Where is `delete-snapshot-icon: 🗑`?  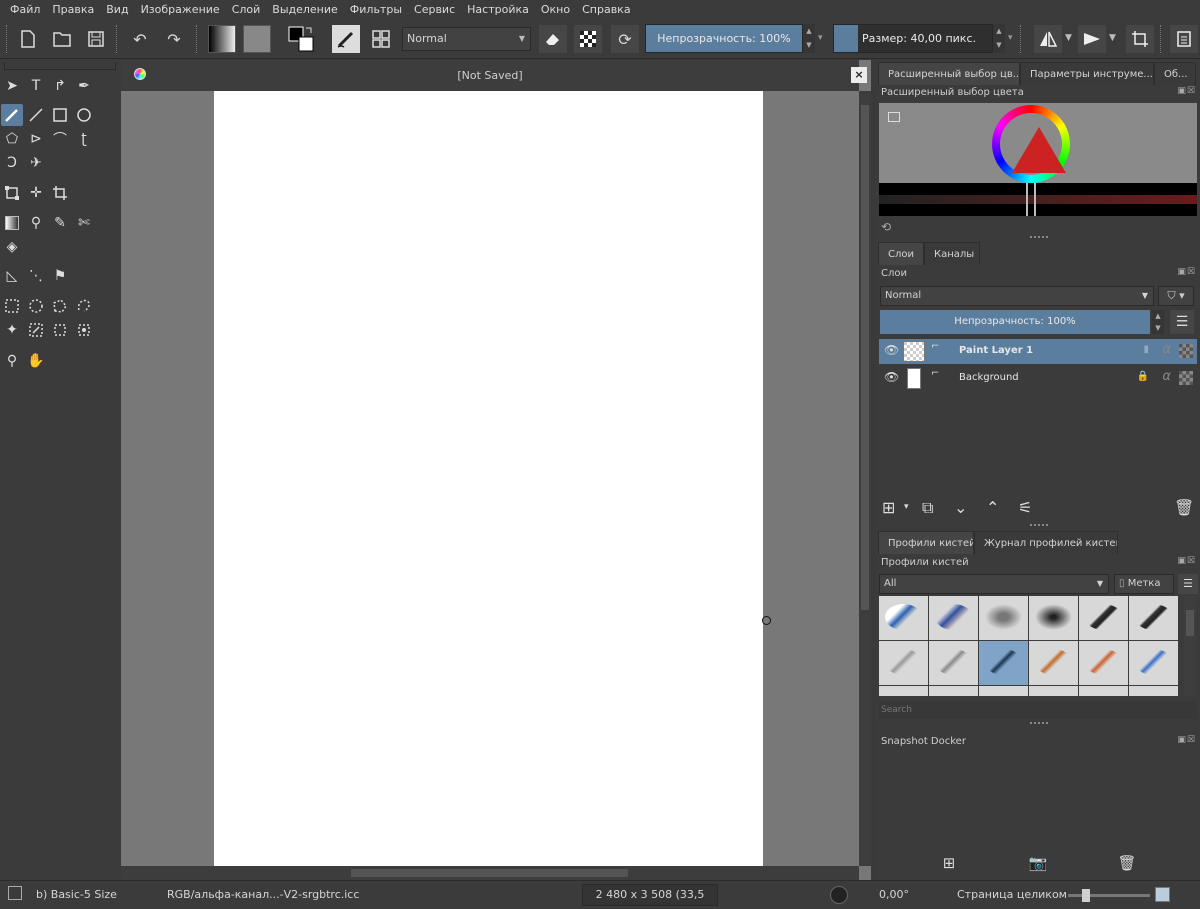
delete-snapshot-icon: 🗑 is located at coordinates (1127, 864).